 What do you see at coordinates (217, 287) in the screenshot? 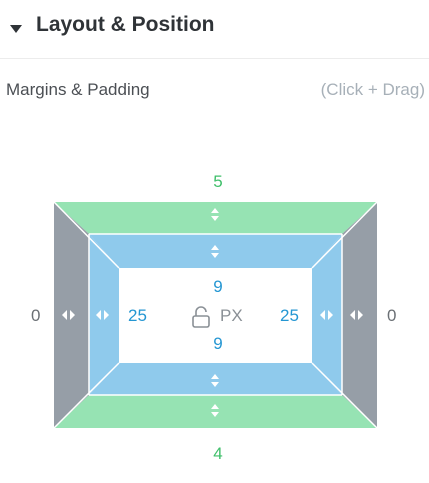
I see `padding-top-value: 9` at bounding box center [217, 287].